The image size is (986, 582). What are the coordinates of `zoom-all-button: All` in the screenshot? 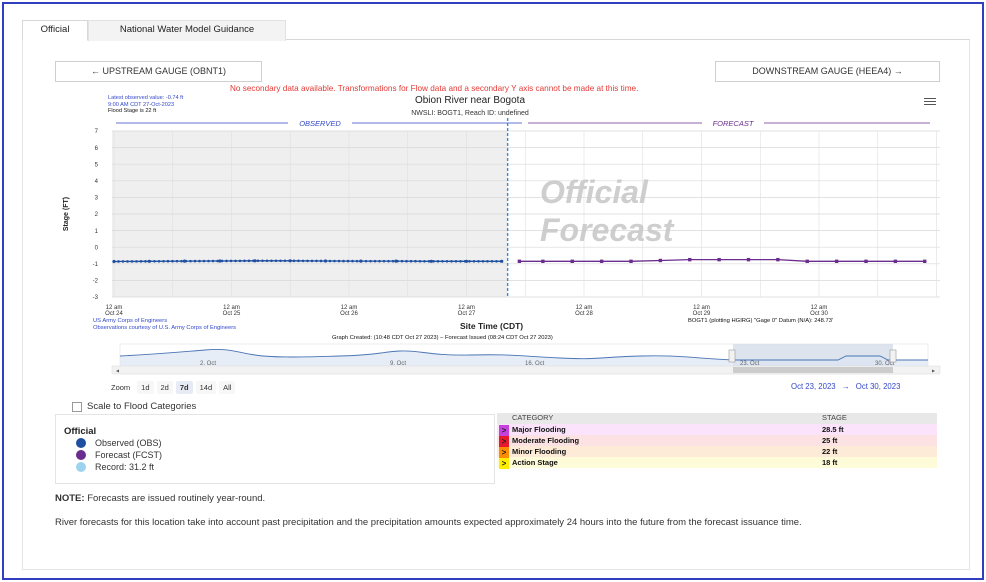 It's located at (227, 387).